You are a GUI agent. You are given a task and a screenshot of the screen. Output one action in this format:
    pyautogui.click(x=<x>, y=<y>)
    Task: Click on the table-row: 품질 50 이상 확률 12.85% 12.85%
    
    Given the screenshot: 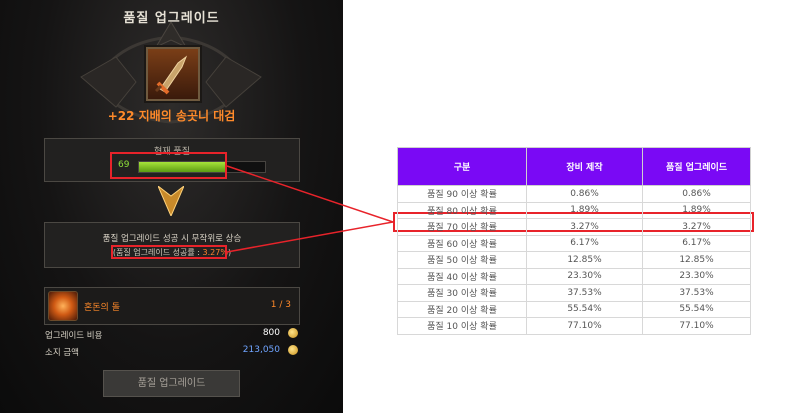 What is the action you would take?
    pyautogui.click(x=574, y=260)
    